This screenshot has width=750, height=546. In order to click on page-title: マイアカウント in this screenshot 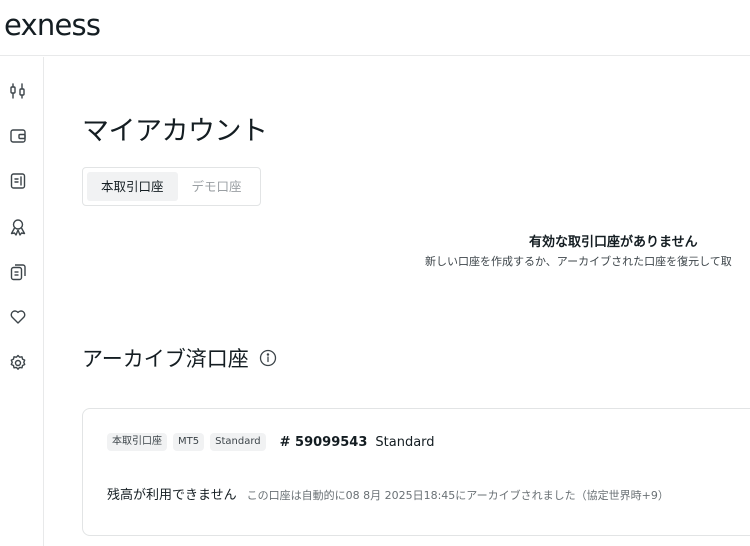, I will do `click(175, 131)`.